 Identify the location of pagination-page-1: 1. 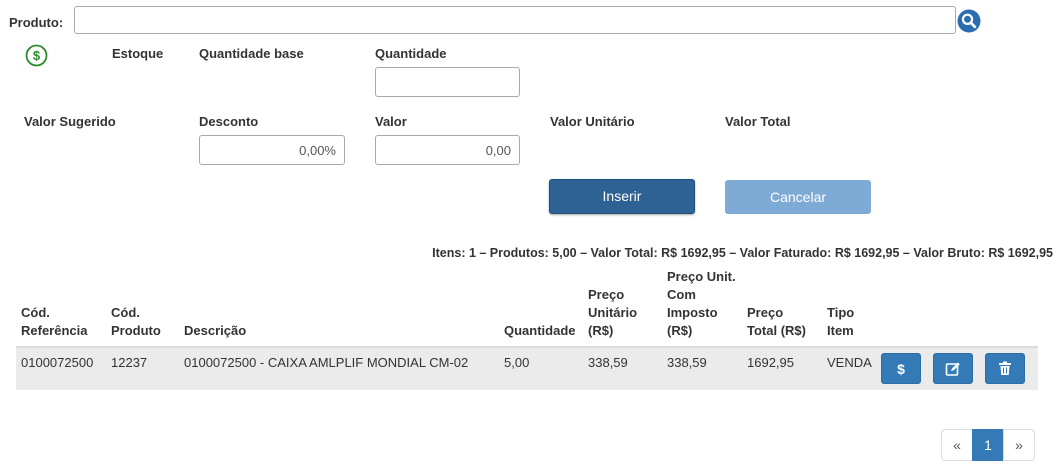
(988, 445).